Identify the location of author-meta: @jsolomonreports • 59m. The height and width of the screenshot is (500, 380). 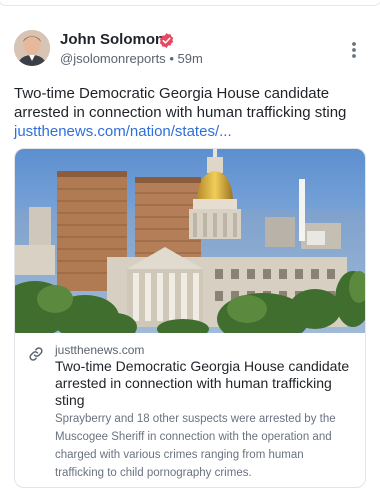
(131, 58).